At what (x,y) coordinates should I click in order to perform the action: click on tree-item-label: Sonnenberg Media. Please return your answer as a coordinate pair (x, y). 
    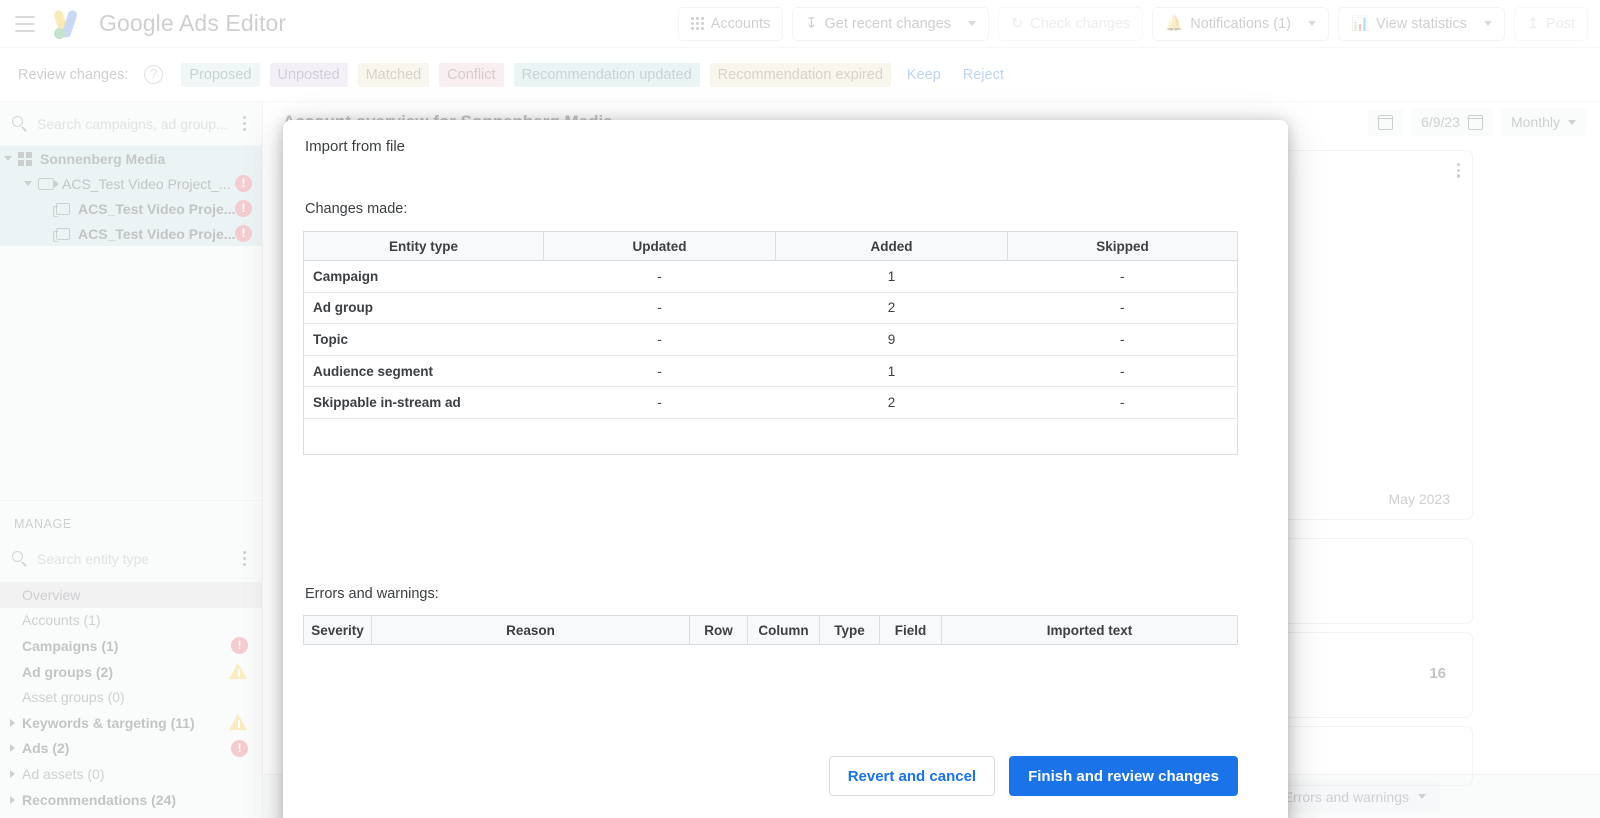
    Looking at the image, I should click on (103, 158).